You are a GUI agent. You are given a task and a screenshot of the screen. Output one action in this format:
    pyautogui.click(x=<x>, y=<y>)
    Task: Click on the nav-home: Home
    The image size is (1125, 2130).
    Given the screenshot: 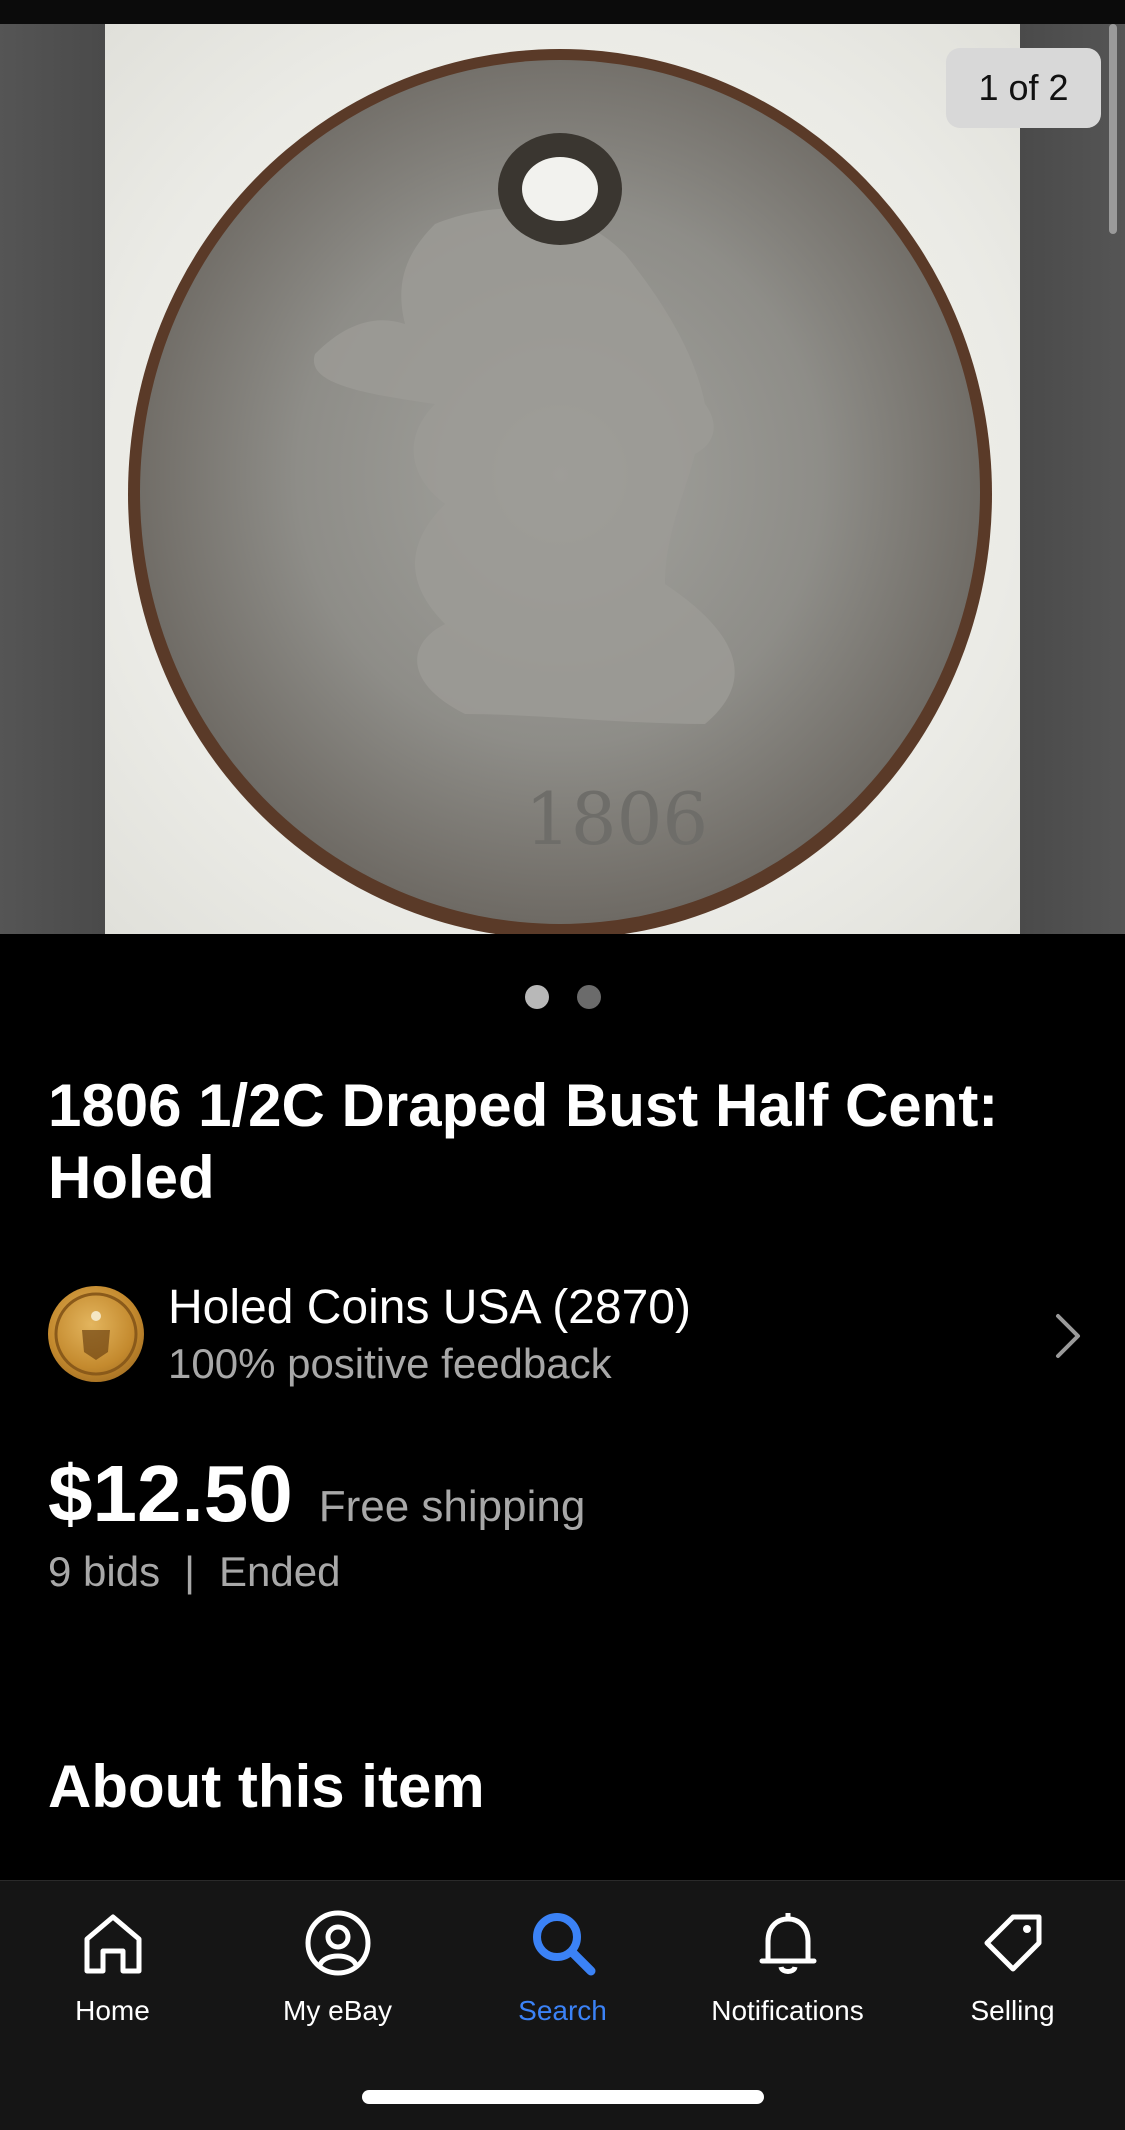 What is the action you would take?
    pyautogui.click(x=112, y=1965)
    